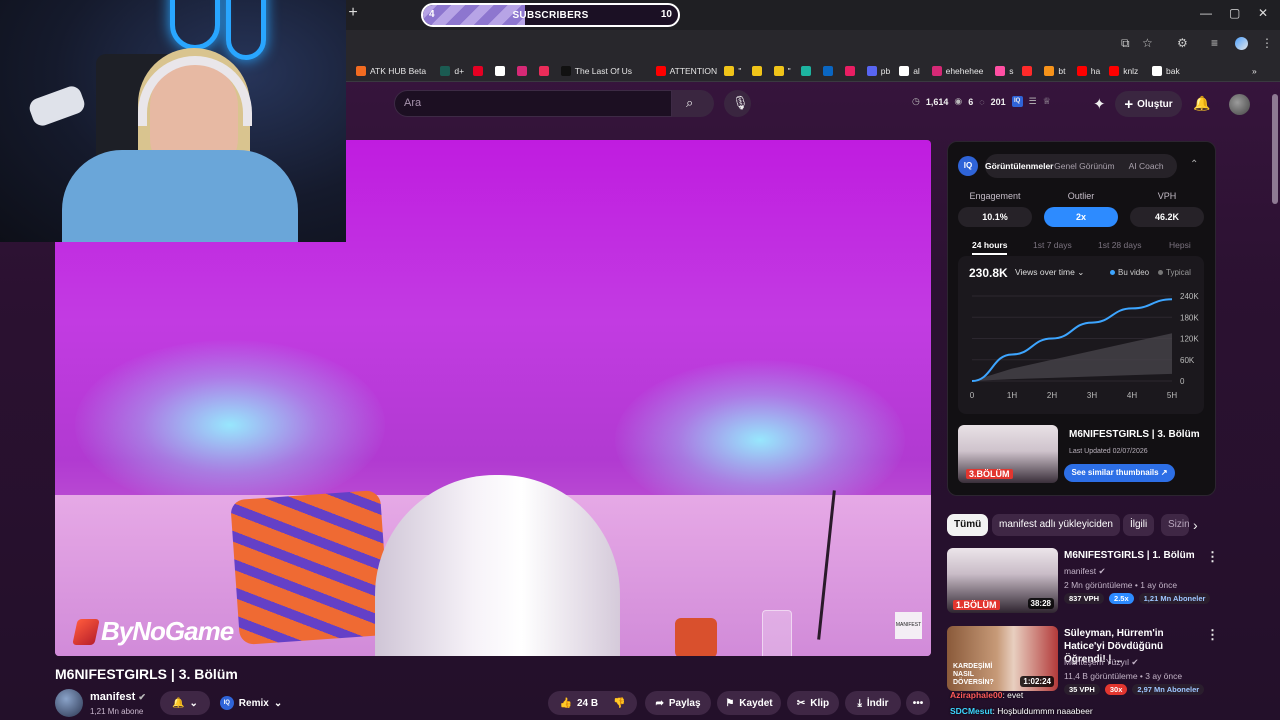 This screenshot has width=1280, height=720. Describe the element at coordinates (684, 703) in the screenshot. I see `share-label: Paylaş` at that location.